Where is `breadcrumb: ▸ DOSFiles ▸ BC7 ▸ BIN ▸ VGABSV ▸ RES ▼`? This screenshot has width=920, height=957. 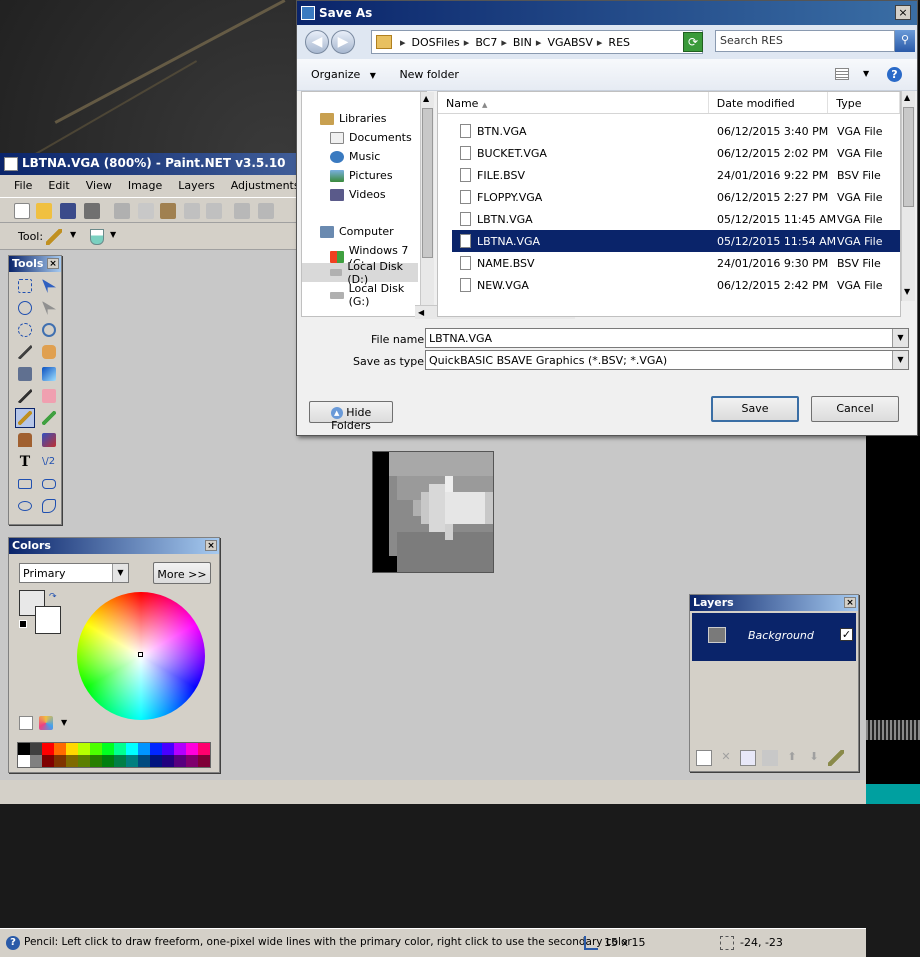
breadcrumb: ▸ DOSFiles ▸ BC7 ▸ BIN ▸ VGABSV ▸ RES ▼ is located at coordinates (537, 42).